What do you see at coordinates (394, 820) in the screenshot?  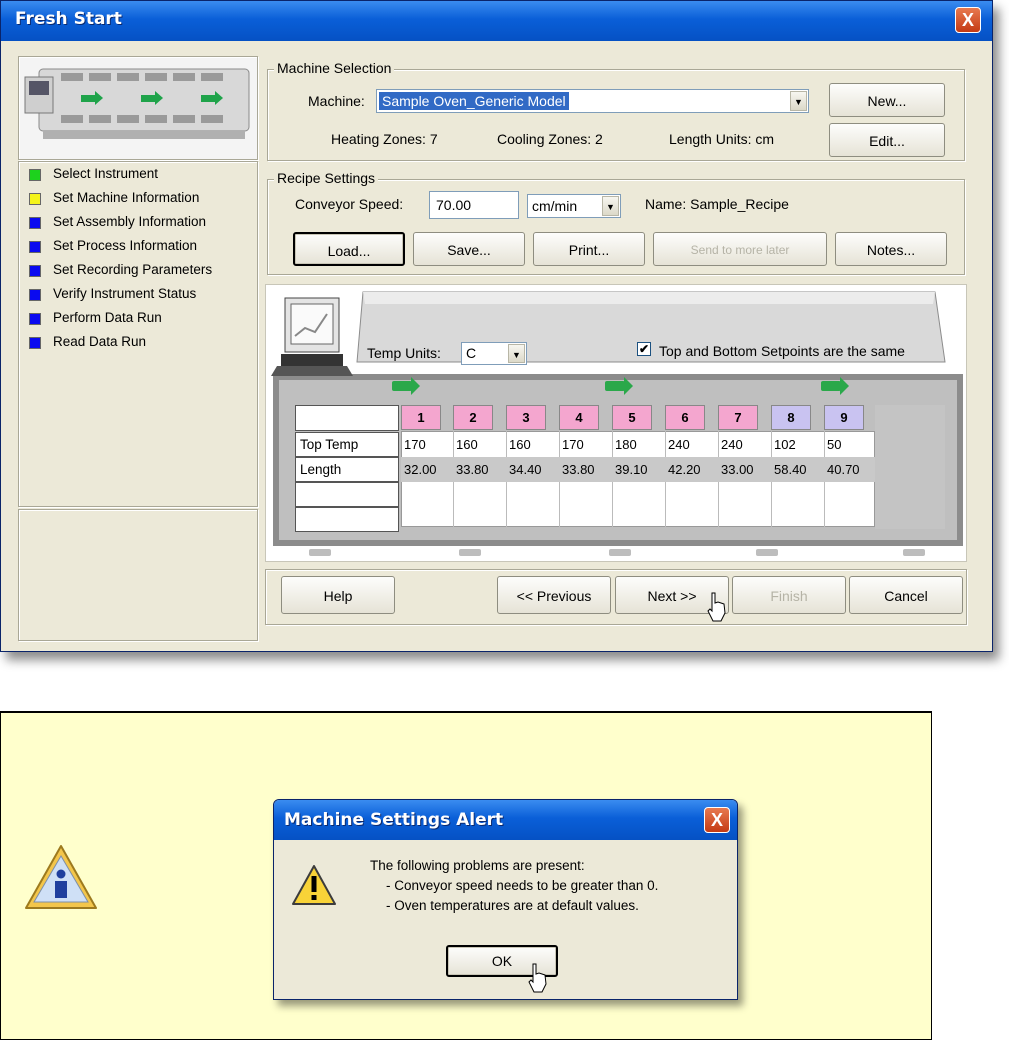 I see `alert-title: Machine Settings Alert` at bounding box center [394, 820].